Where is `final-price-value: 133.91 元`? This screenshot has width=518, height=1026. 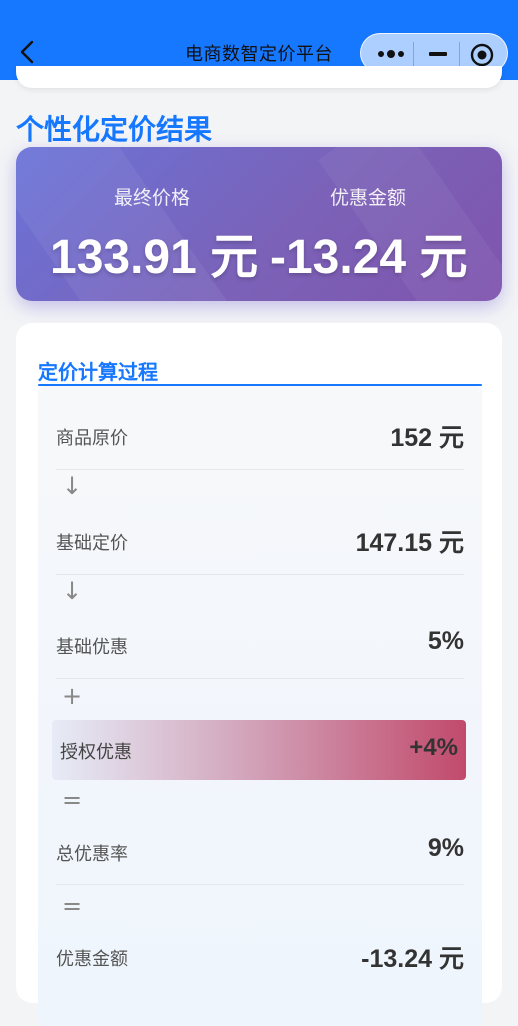 final-price-value: 133.91 元 is located at coordinates (154, 257).